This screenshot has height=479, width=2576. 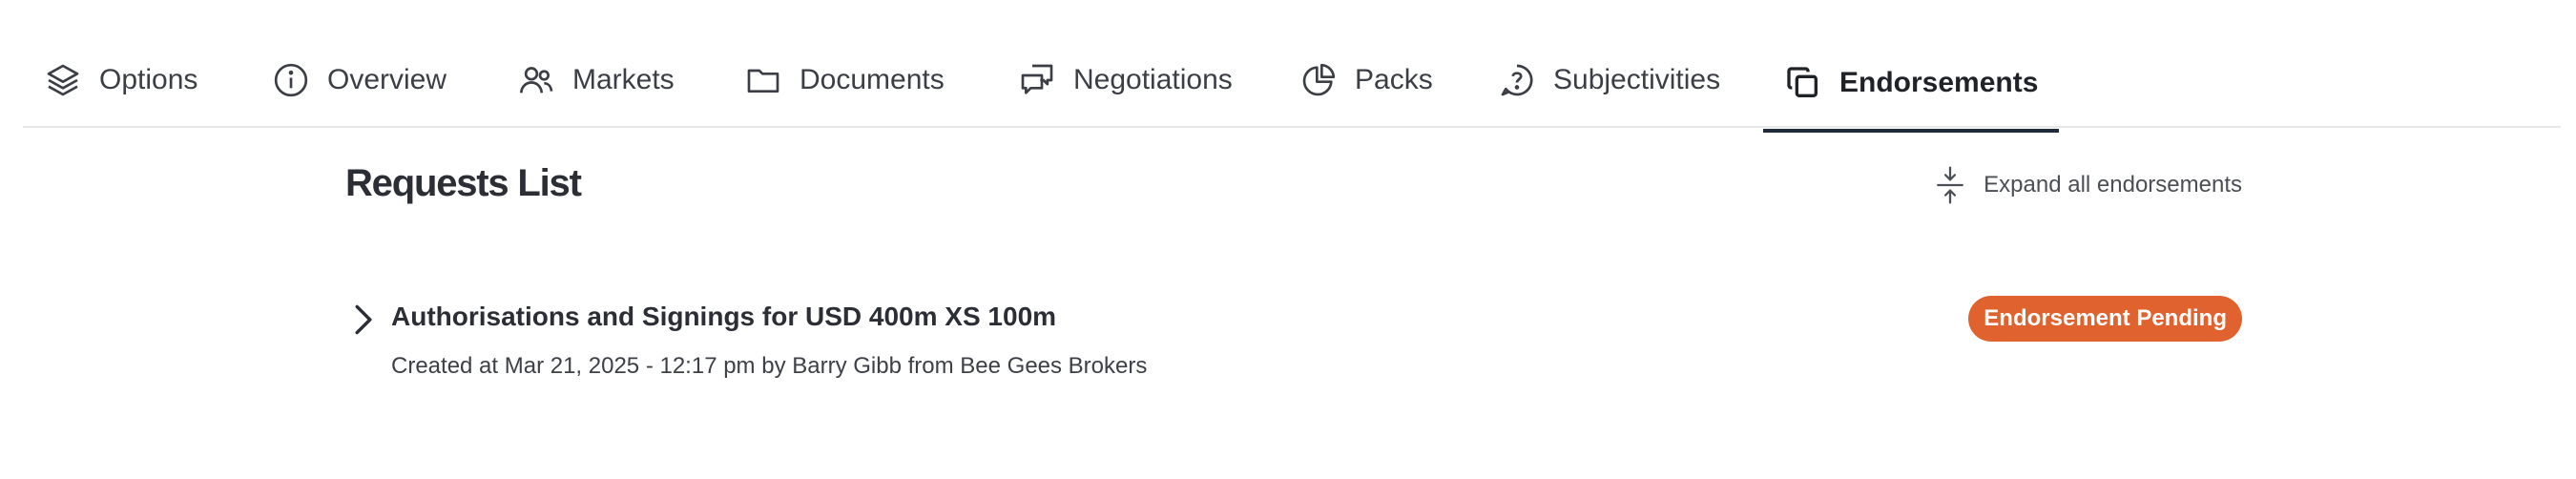 What do you see at coordinates (1637, 80) in the screenshot?
I see `tab-label: Subjectivities` at bounding box center [1637, 80].